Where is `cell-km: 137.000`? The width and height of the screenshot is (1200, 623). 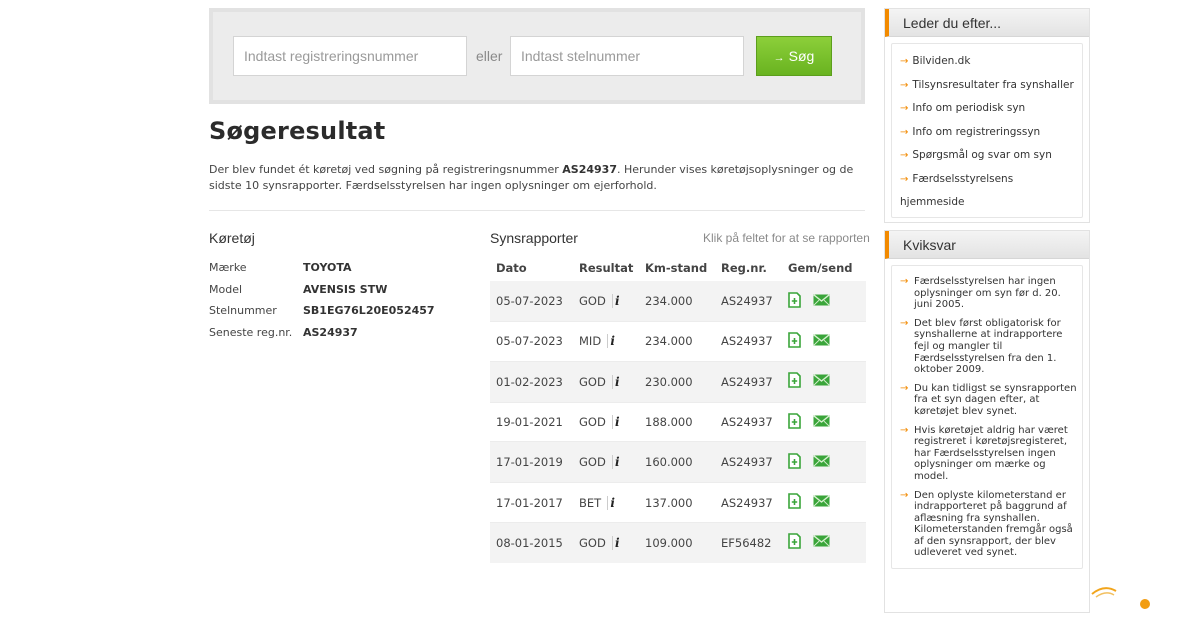 cell-km: 137.000 is located at coordinates (669, 502).